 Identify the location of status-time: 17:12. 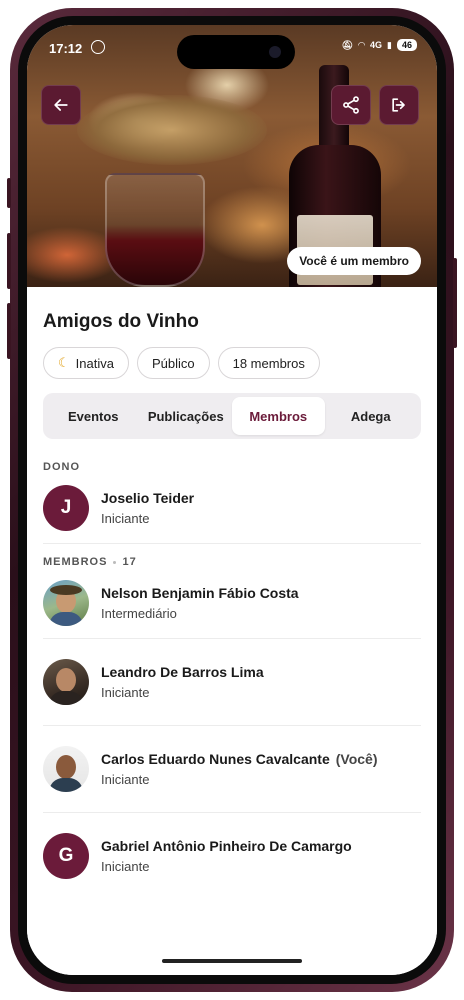
(66, 48).